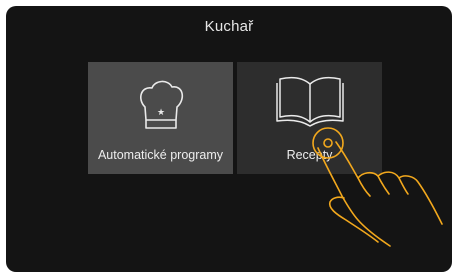 This screenshot has width=459, height=278. I want to click on tile-recipes: Recepty, so click(309, 118).